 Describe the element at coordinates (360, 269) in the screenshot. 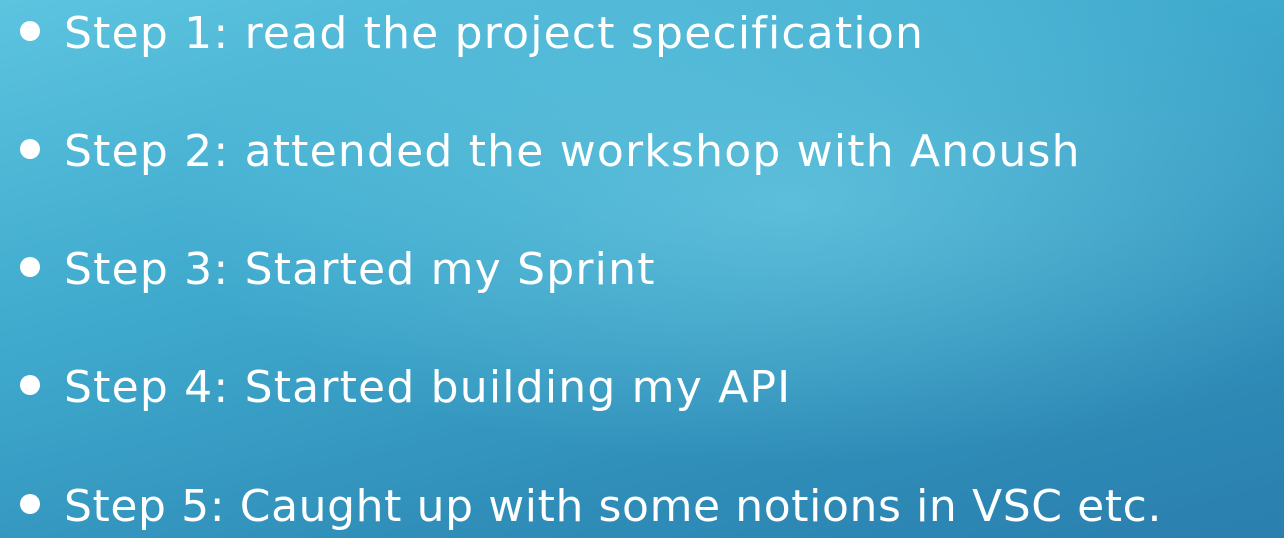

I see `bullet-text: Step 3: Started my Sprint` at that location.